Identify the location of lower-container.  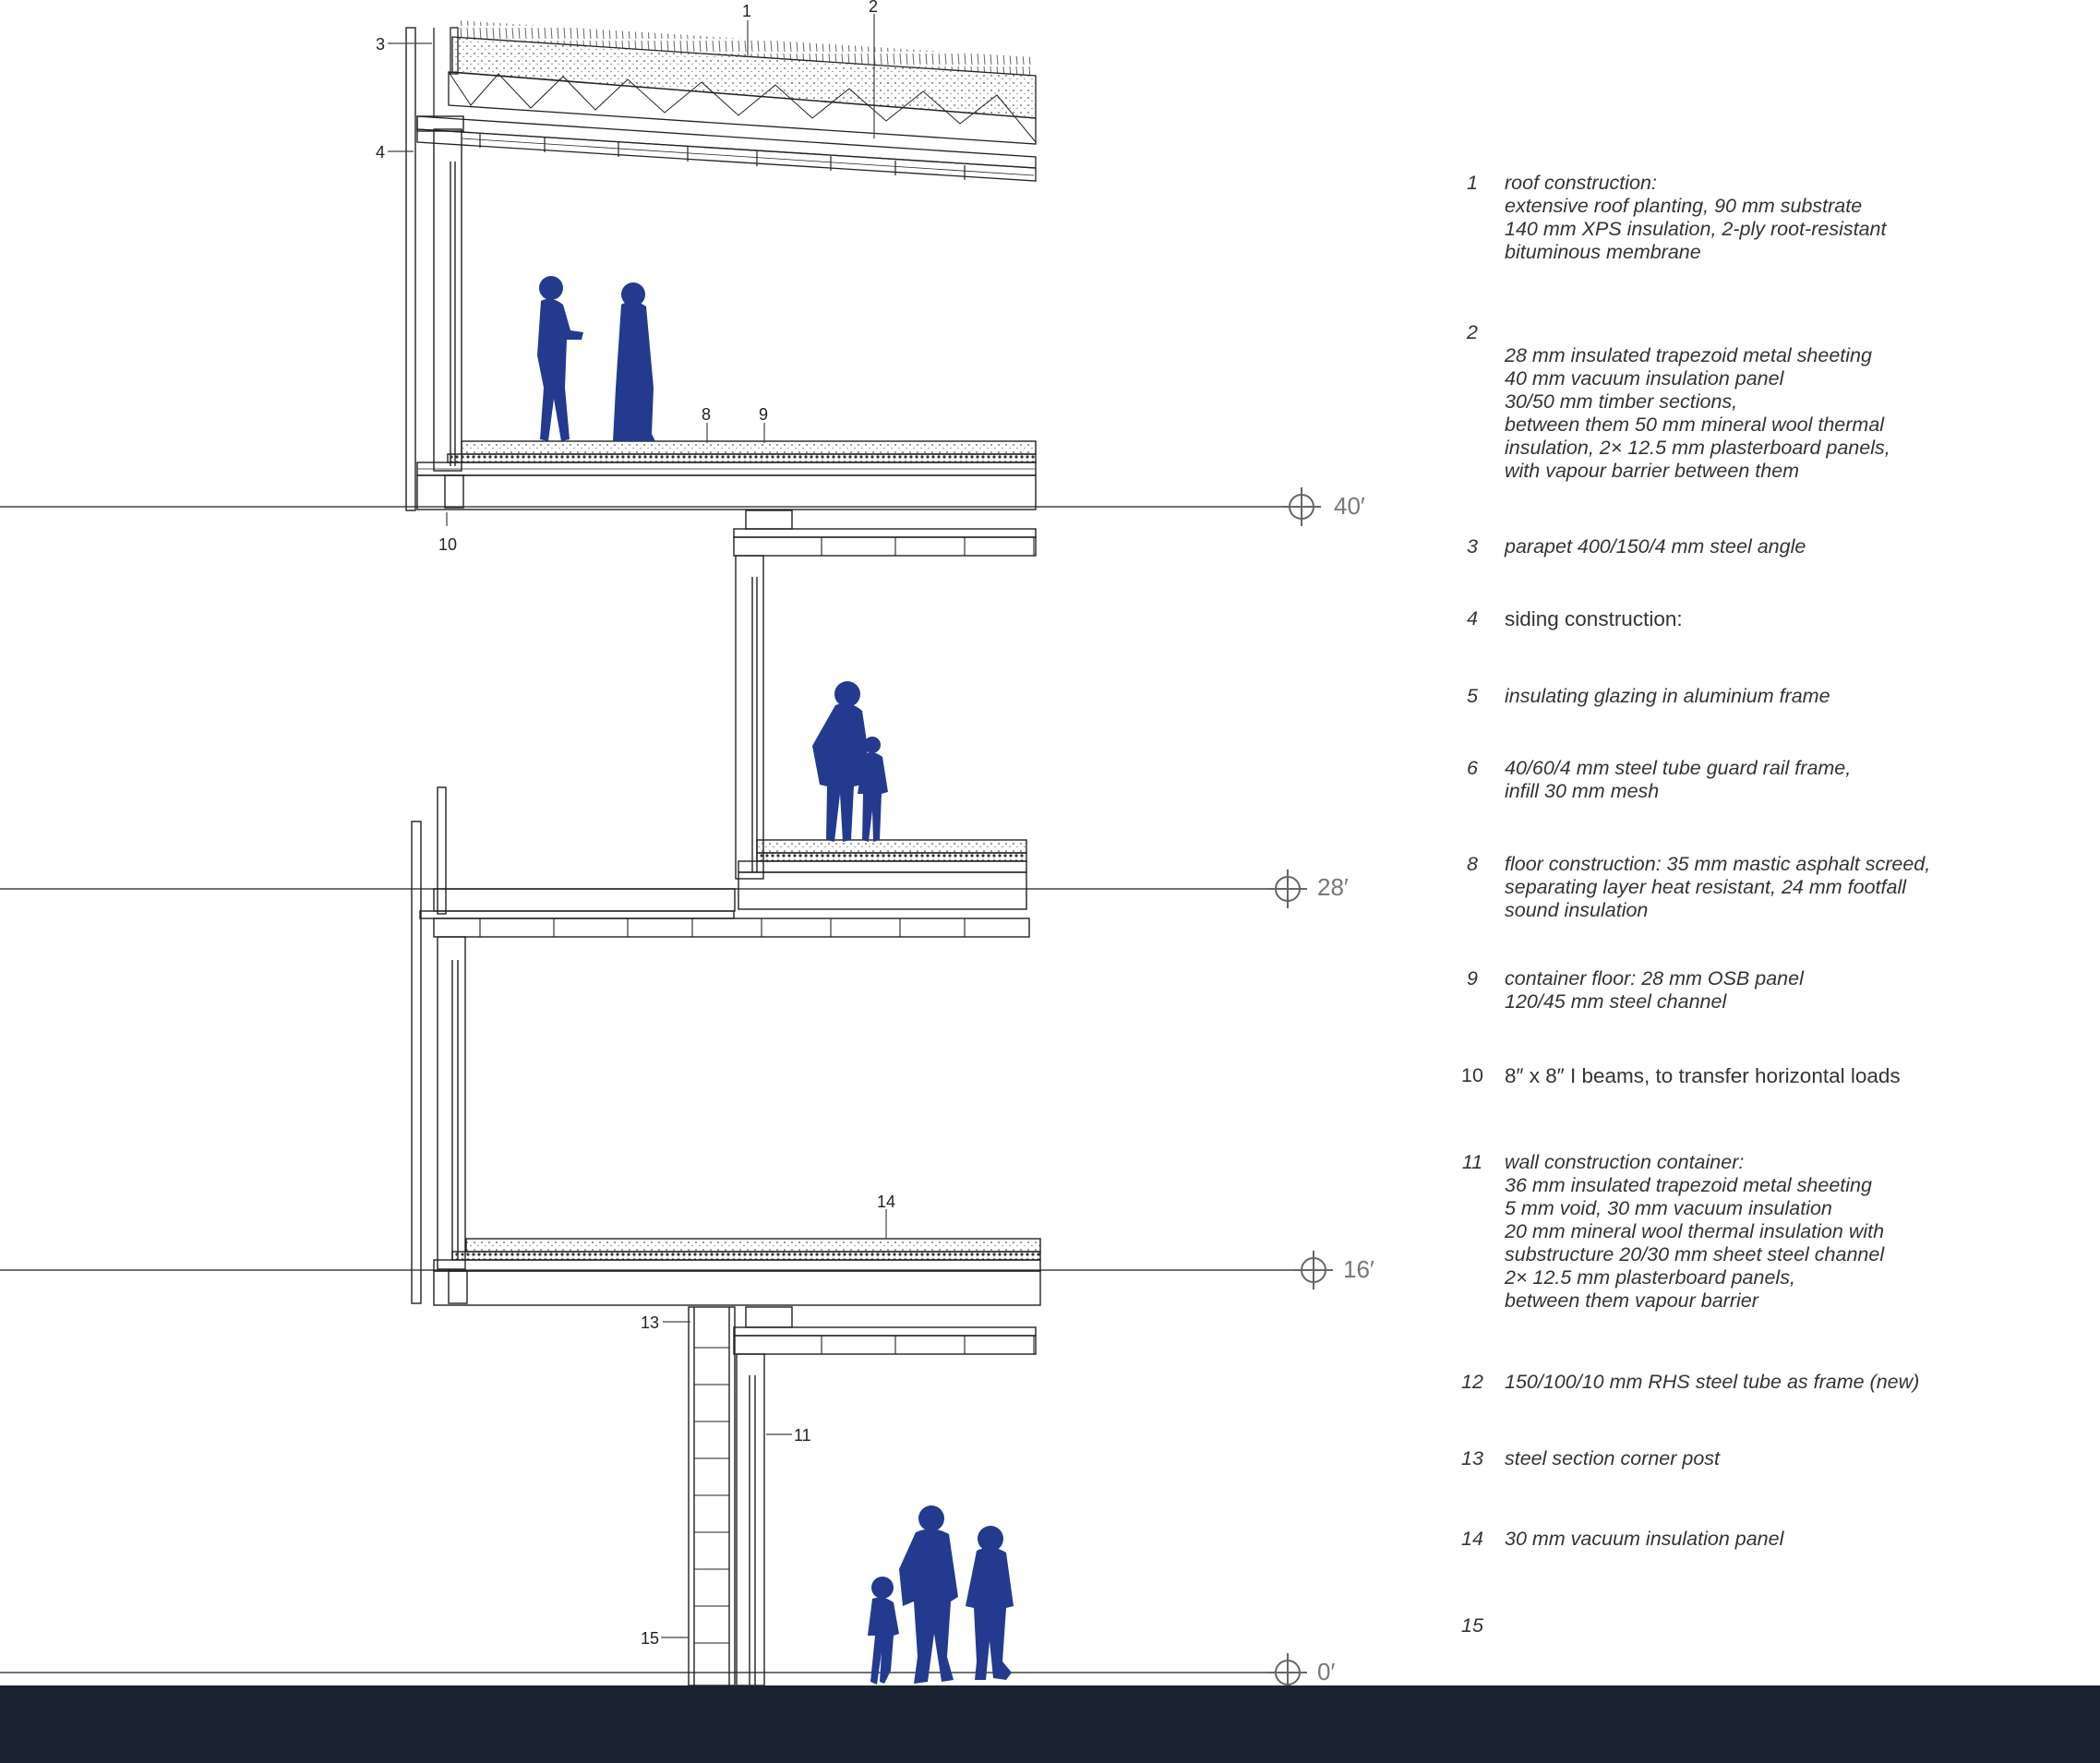
(726, 1046).